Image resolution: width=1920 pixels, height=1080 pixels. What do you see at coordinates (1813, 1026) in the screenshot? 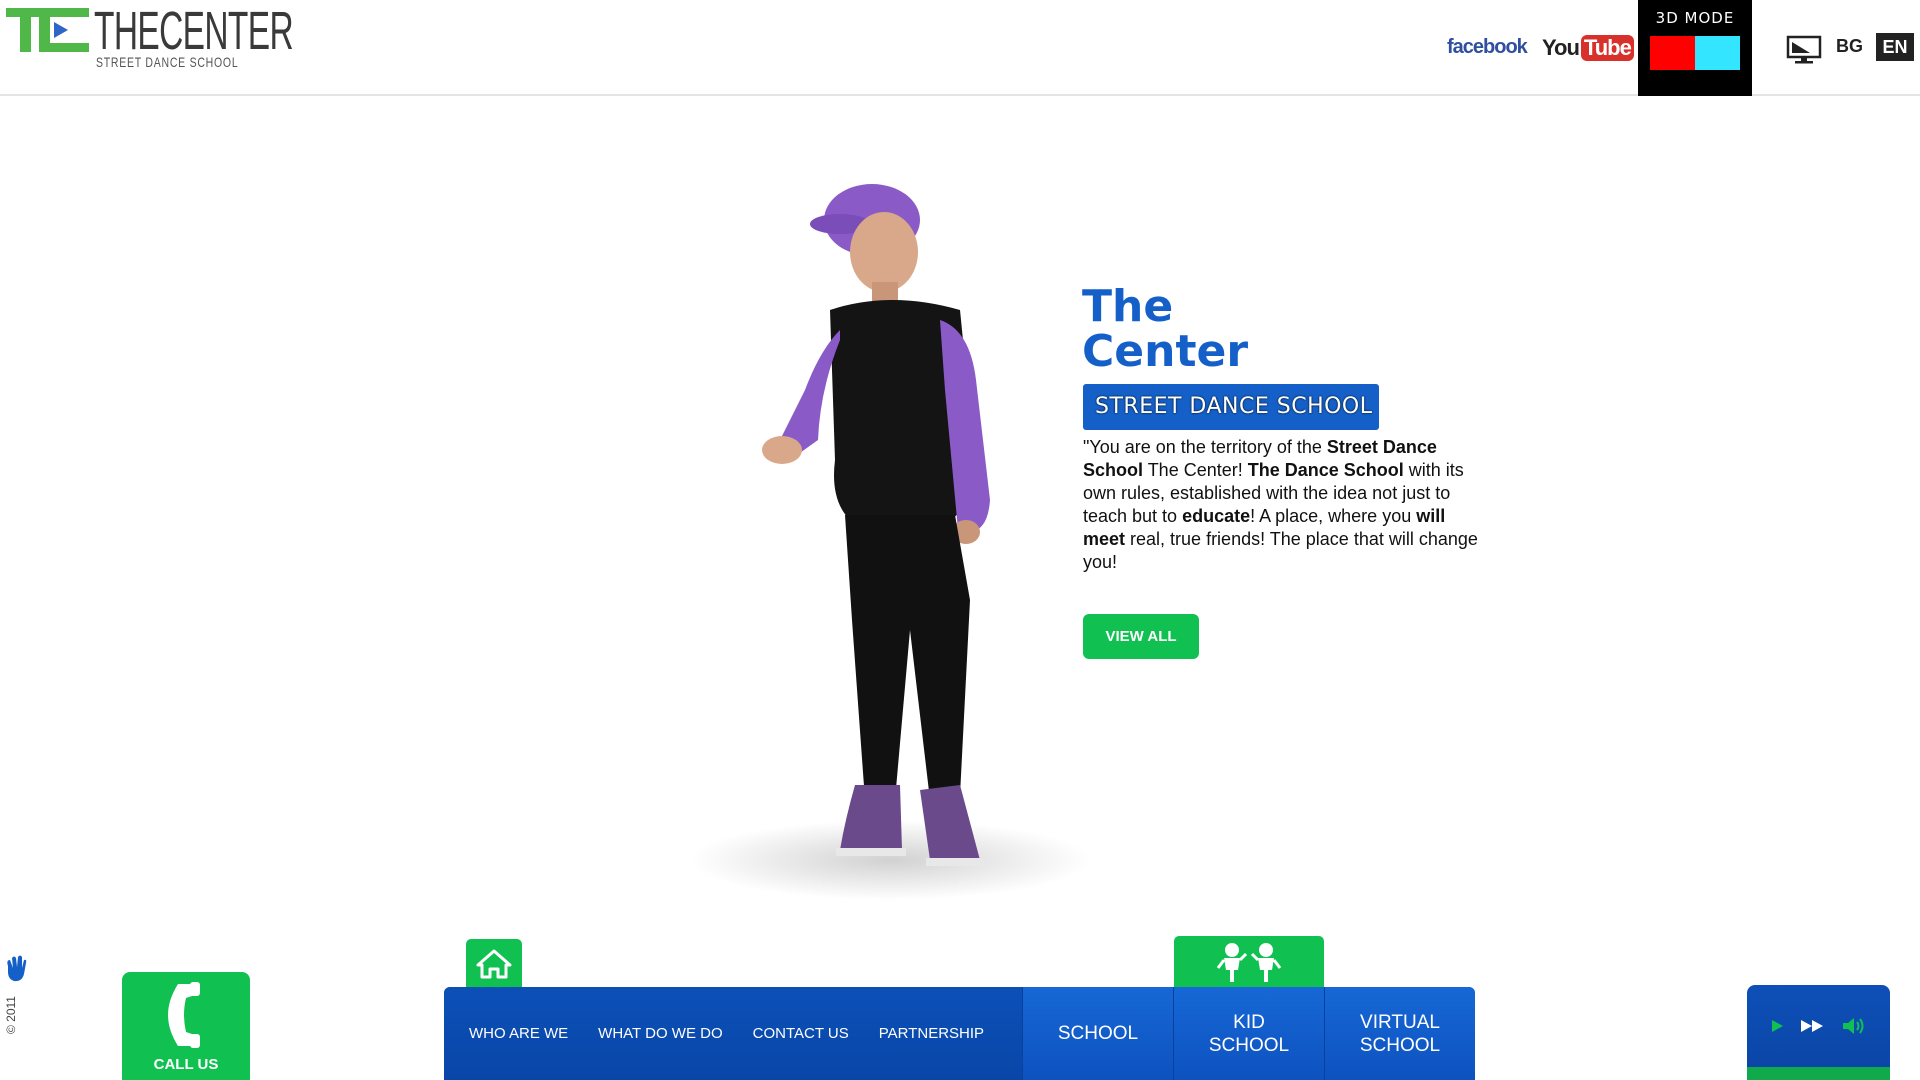
I see `fast-forward-icon` at bounding box center [1813, 1026].